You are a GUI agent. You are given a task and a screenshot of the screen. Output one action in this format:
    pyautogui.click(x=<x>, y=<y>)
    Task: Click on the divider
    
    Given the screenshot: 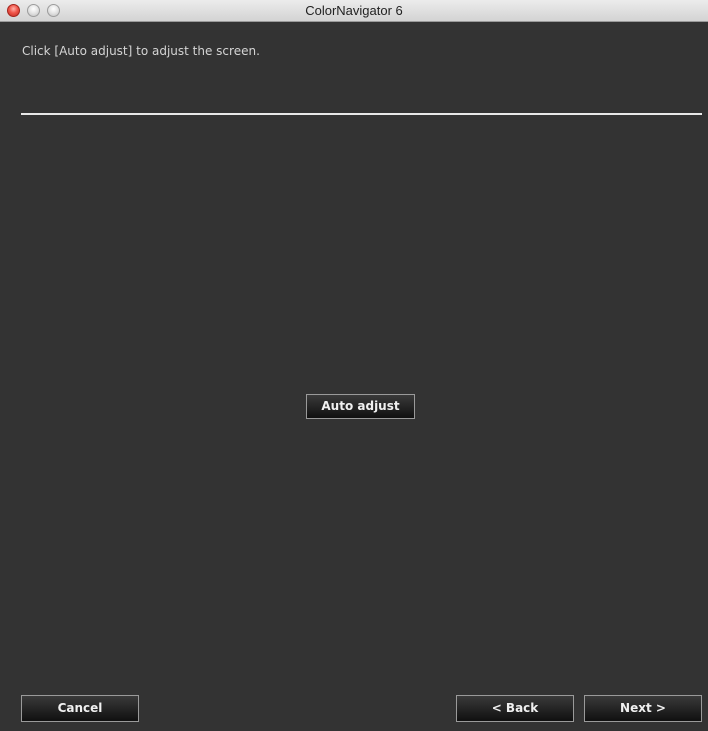 What is the action you would take?
    pyautogui.click(x=361, y=114)
    